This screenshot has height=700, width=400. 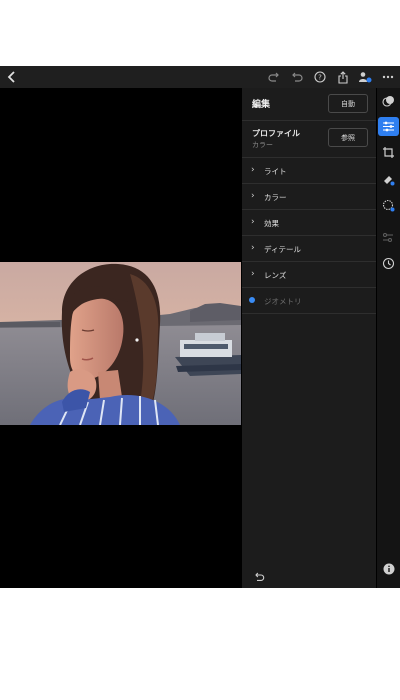 What do you see at coordinates (309, 104) in the screenshot?
I see `panel-header: 編集 自動` at bounding box center [309, 104].